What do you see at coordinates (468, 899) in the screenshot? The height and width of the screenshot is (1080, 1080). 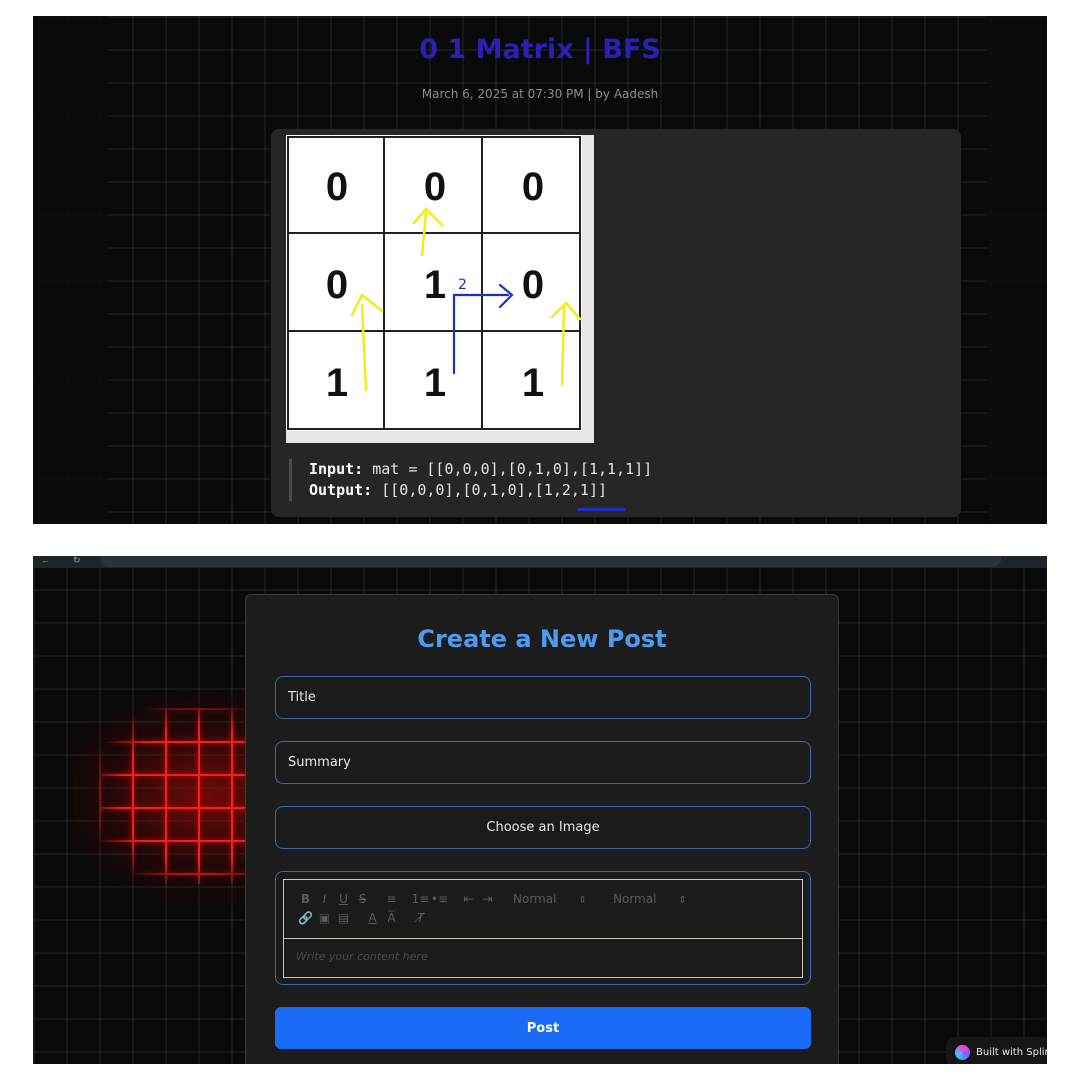 I see `outdent-icon: ⇤` at bounding box center [468, 899].